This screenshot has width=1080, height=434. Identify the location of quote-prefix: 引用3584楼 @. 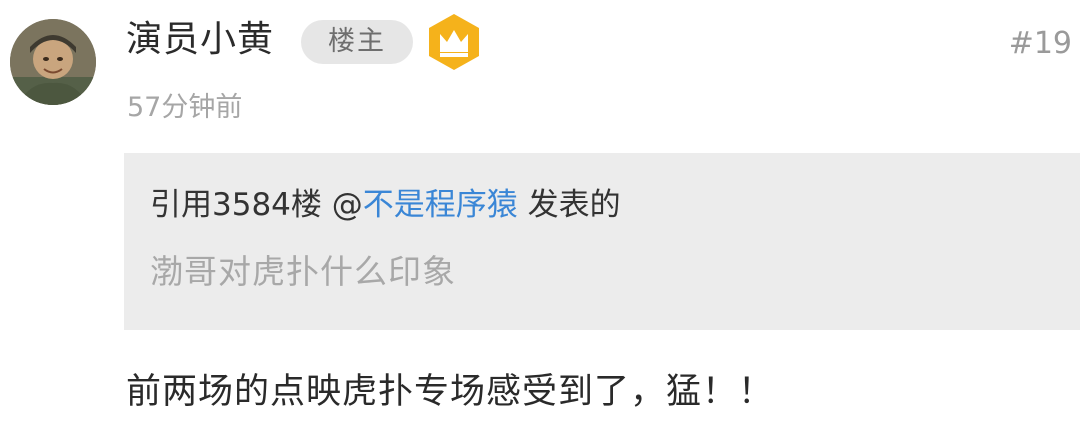
(256, 205).